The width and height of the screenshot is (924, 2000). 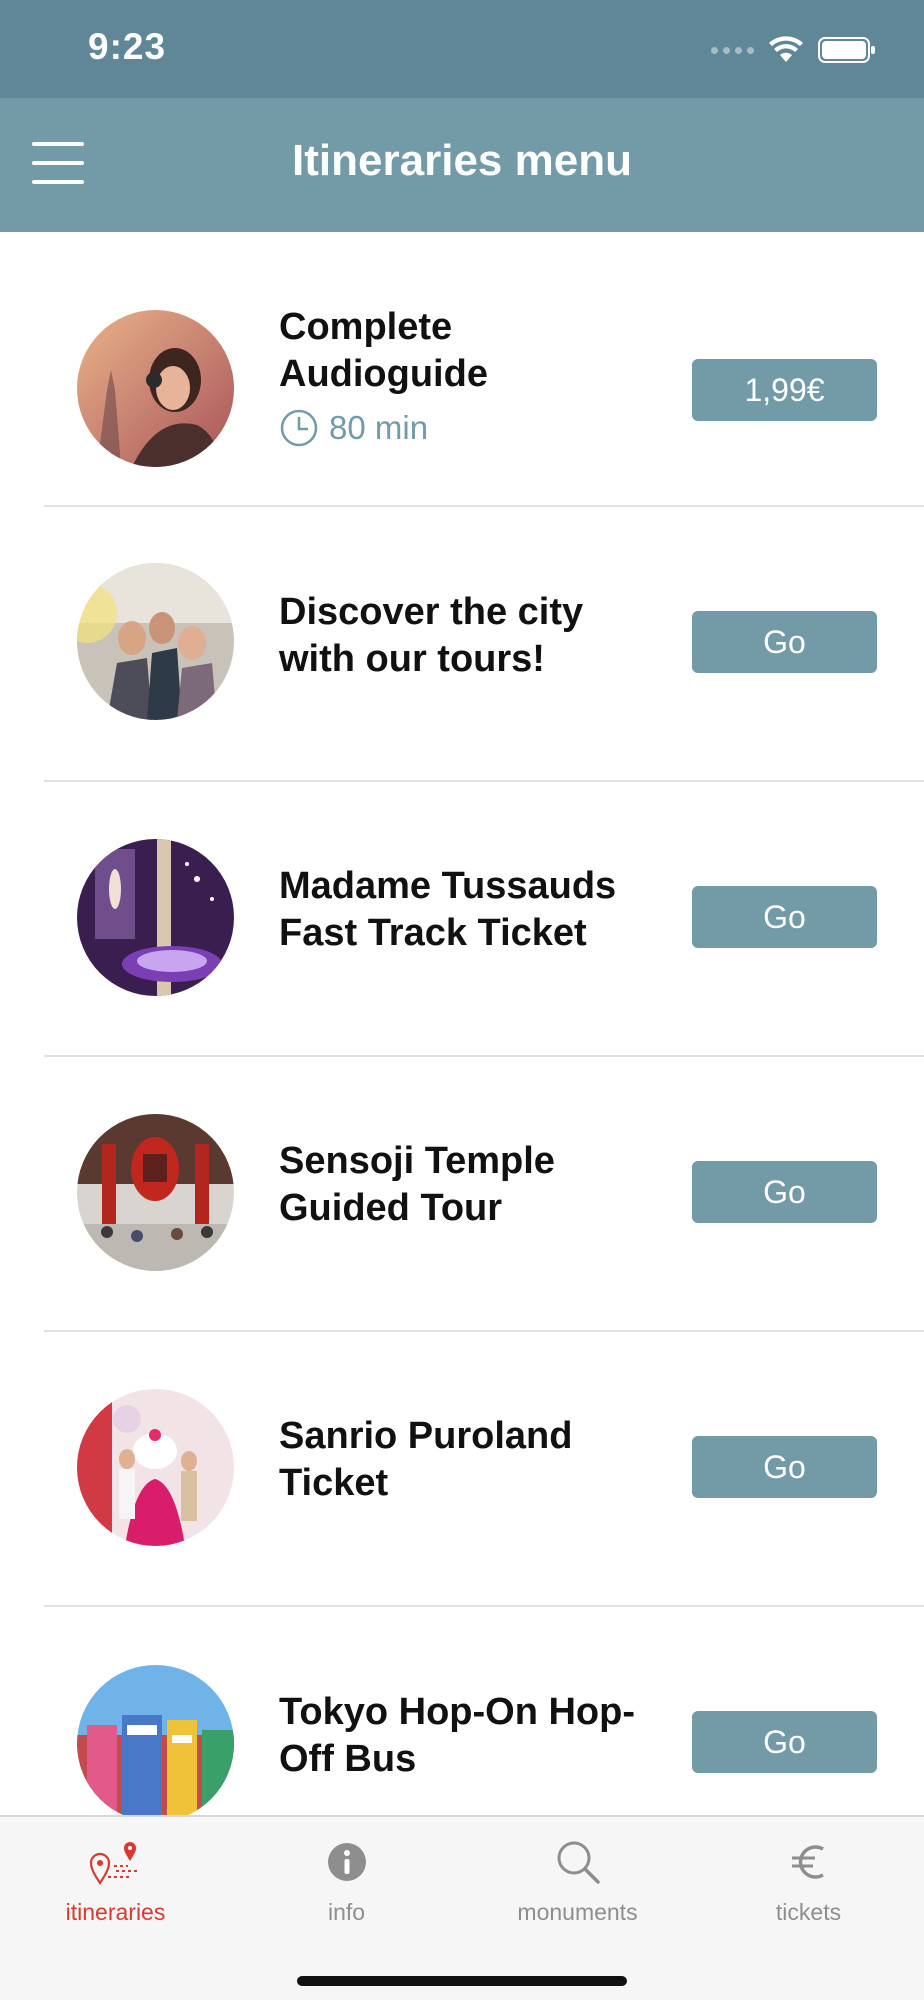 What do you see at coordinates (155, 388) in the screenshot?
I see `audioguide-thumbnail` at bounding box center [155, 388].